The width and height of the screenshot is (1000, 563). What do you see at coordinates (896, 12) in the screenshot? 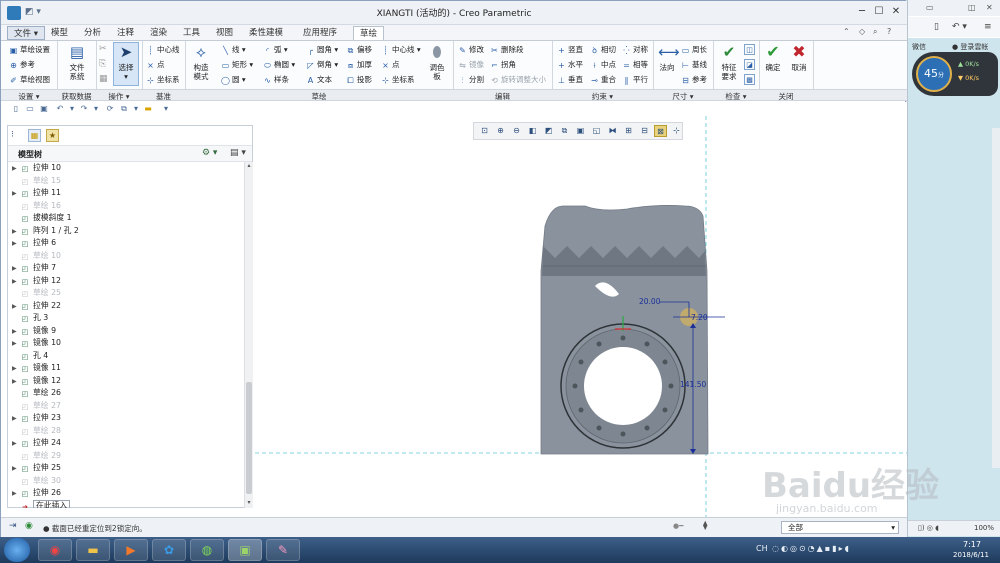
I see `close-window-button: ✕` at bounding box center [896, 12].